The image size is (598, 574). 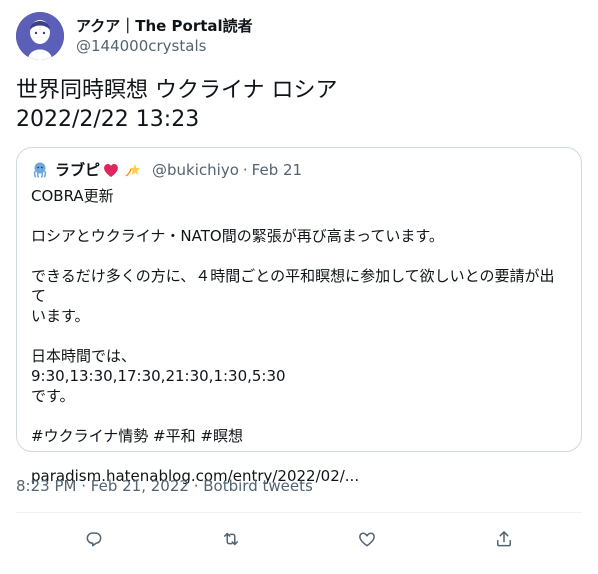 I want to click on octopus-emoji-icon, so click(x=40, y=170).